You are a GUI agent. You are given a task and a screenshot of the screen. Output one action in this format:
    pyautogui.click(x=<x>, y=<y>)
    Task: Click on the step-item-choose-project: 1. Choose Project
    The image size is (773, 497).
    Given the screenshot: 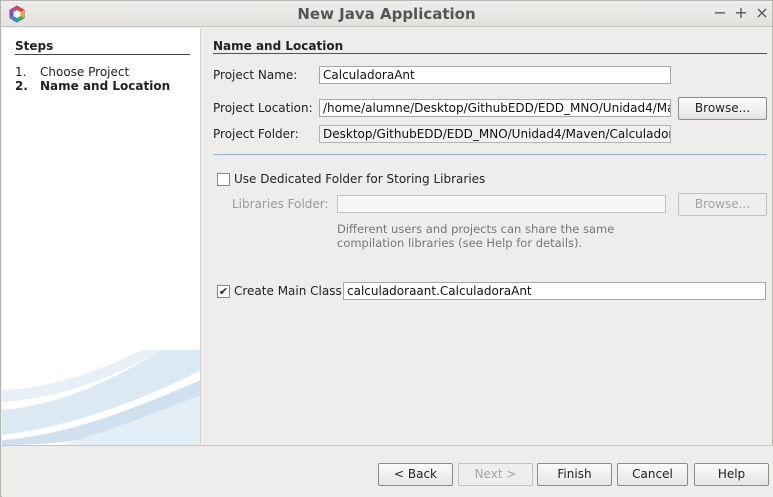 What is the action you would take?
    pyautogui.click(x=72, y=72)
    